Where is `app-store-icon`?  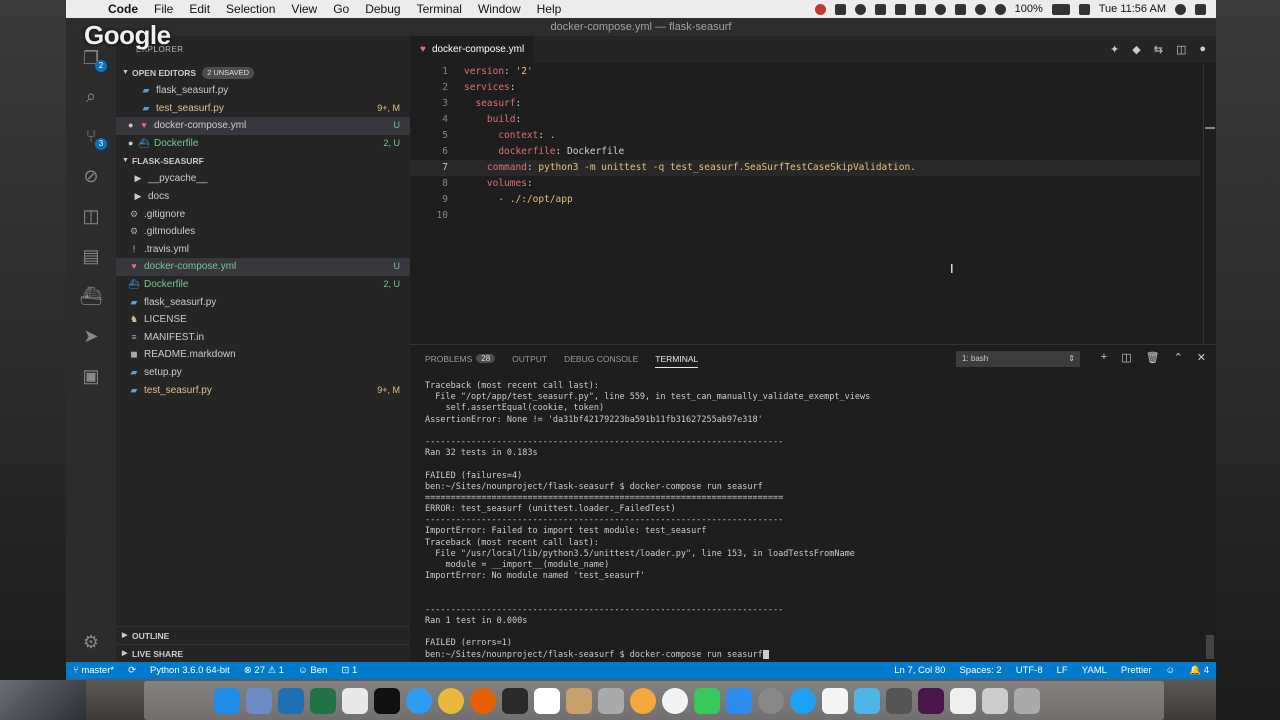
app-store-icon is located at coordinates (739, 700).